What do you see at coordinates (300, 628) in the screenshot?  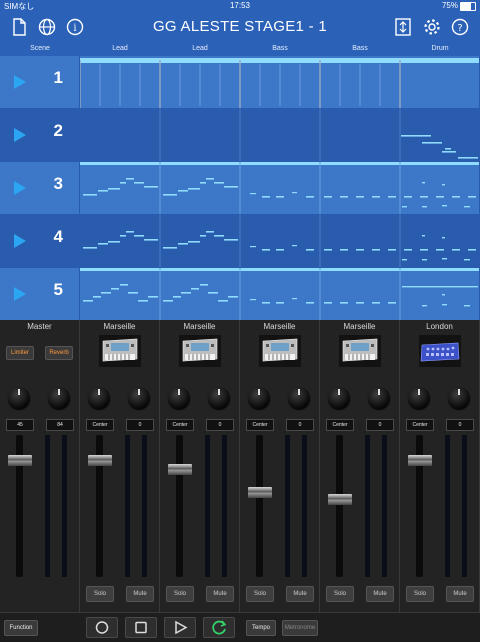 I see `metronome-button: Metronome` at bounding box center [300, 628].